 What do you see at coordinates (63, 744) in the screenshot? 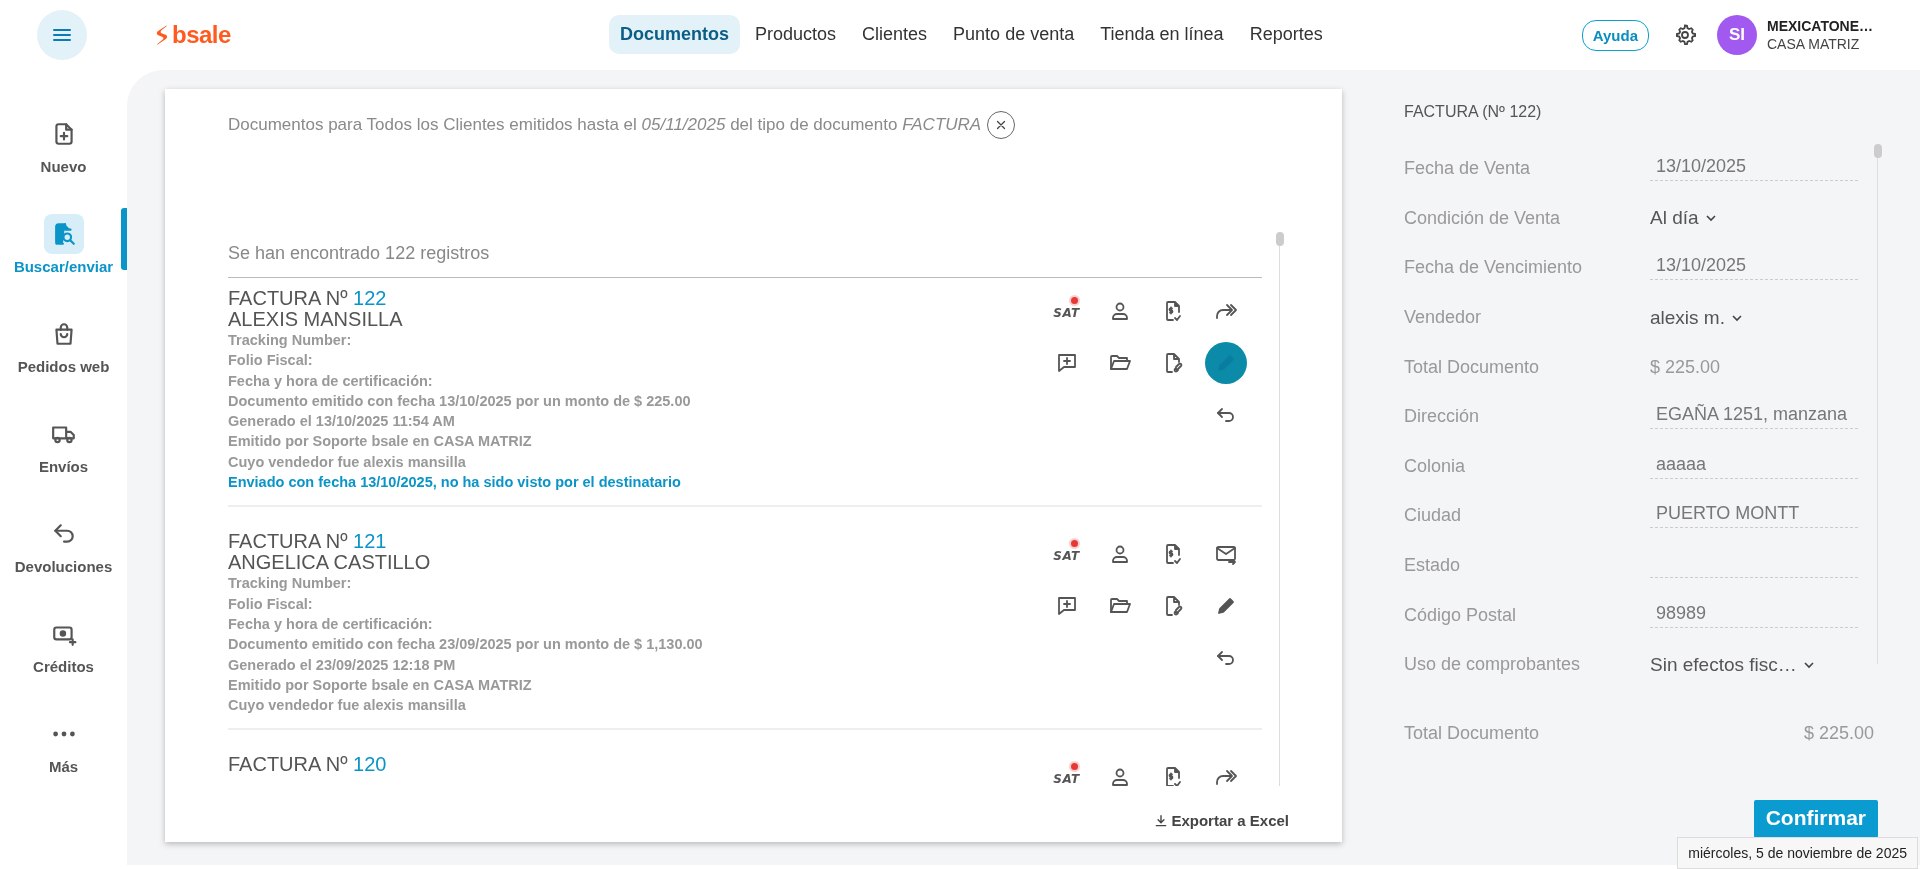
I see `sidebar-item: Más` at bounding box center [63, 744].